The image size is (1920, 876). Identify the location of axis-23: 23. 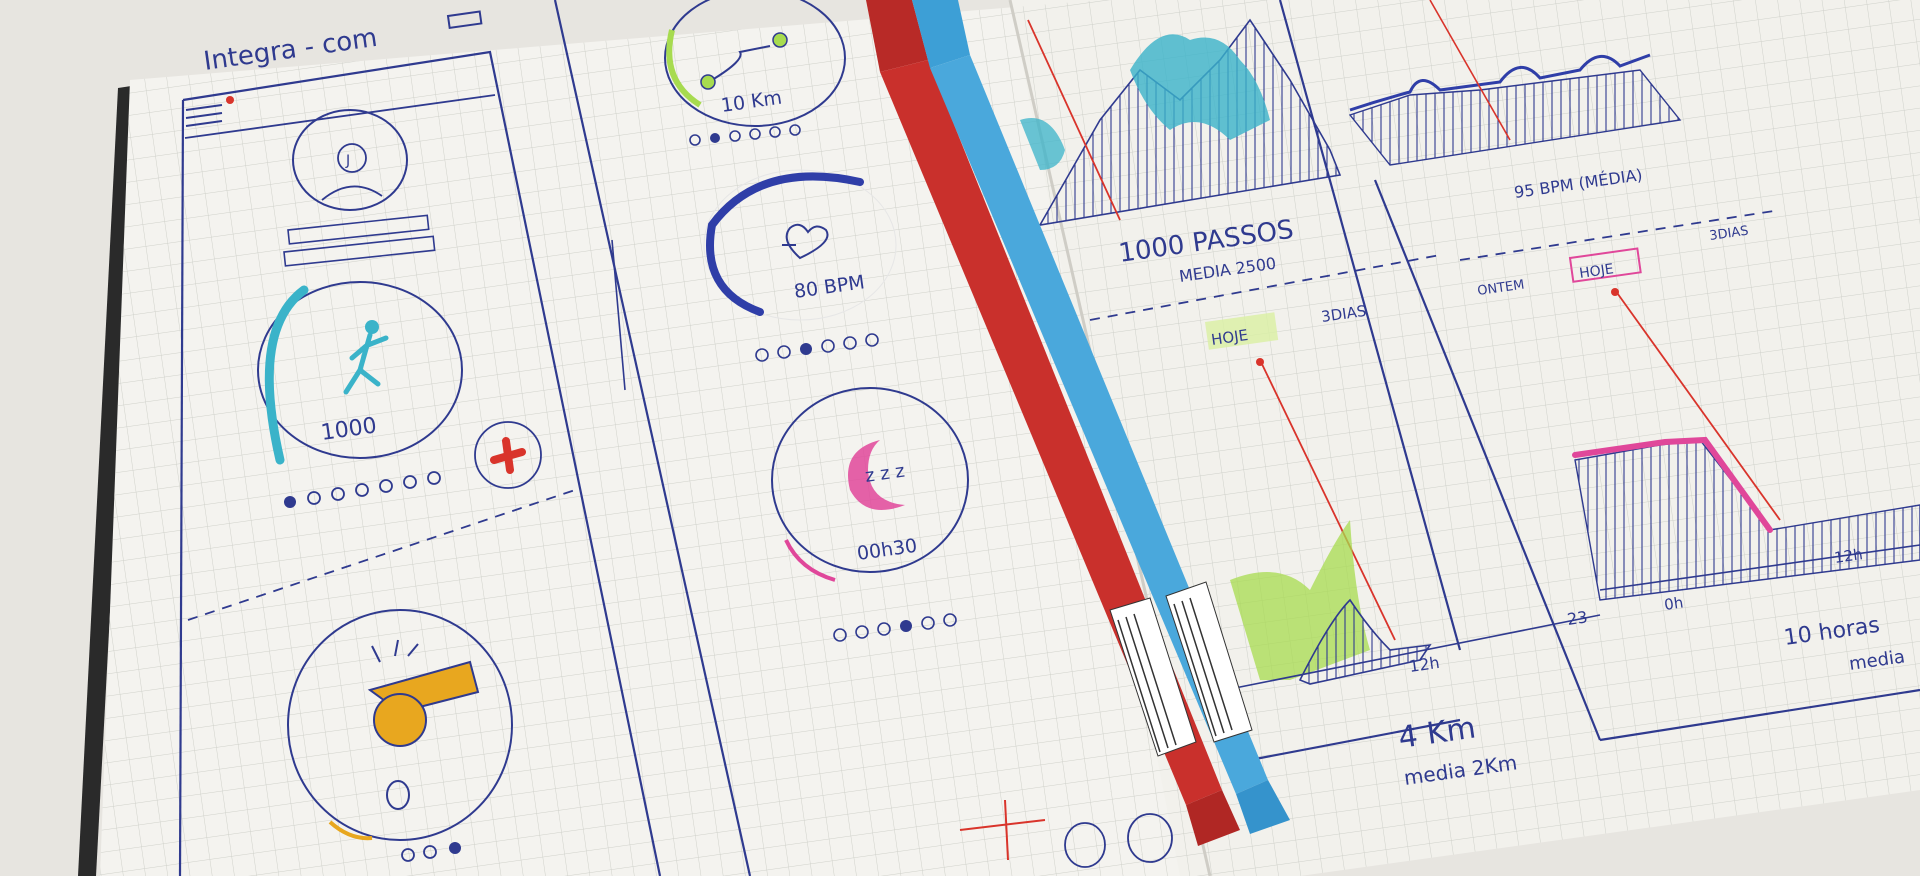
(1577, 618).